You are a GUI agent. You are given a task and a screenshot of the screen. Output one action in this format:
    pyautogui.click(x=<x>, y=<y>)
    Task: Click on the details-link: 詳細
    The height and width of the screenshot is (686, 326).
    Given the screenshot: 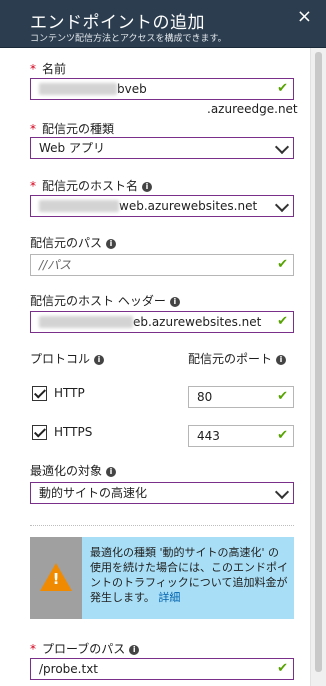 What is the action you would take?
    pyautogui.click(x=169, y=597)
    